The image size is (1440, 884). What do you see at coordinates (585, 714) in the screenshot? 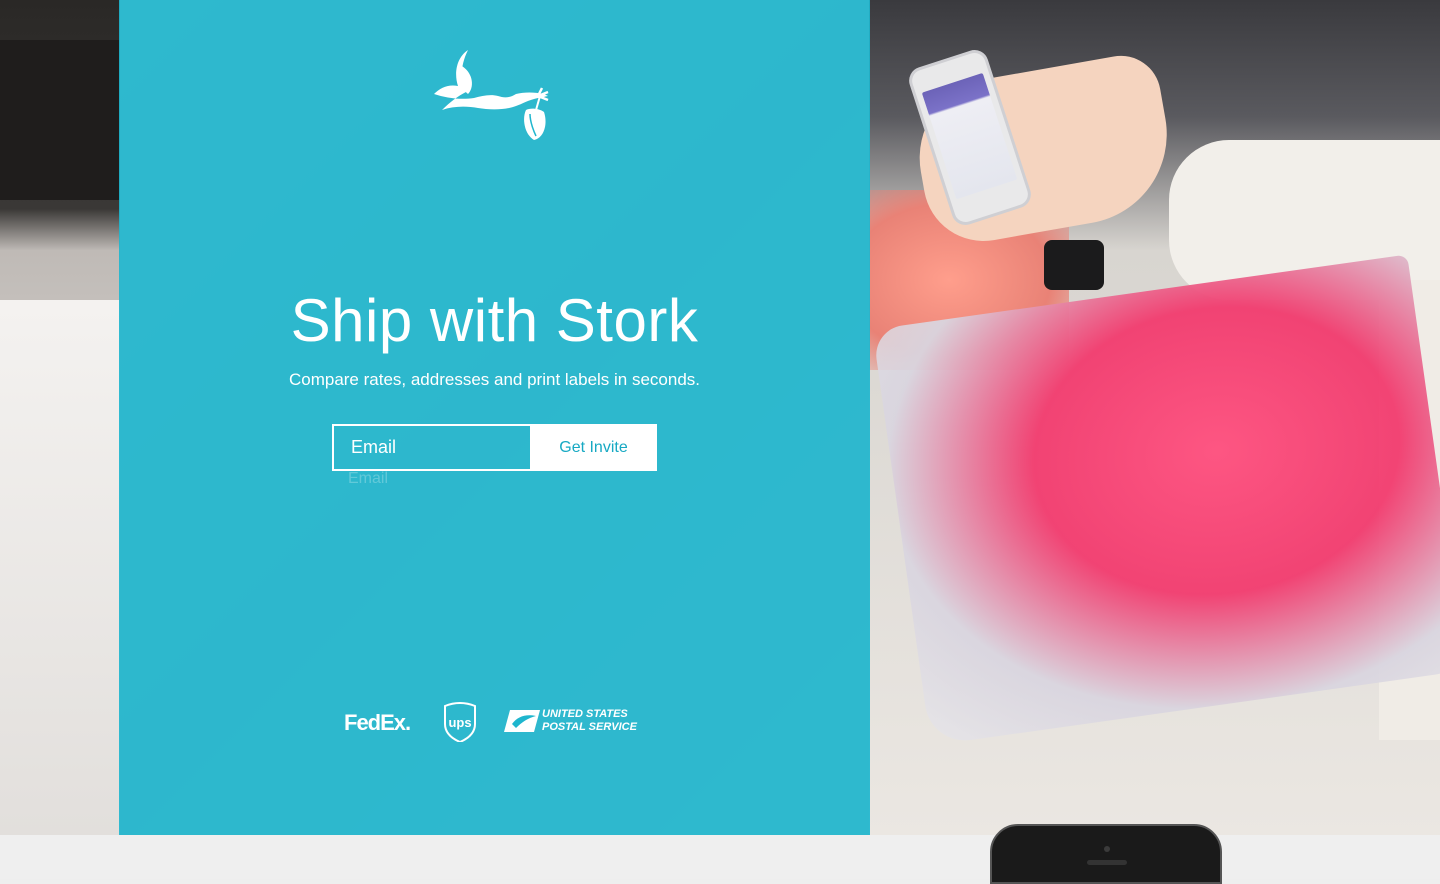
I see `usps-line-1: UNITED STATES` at bounding box center [585, 714].